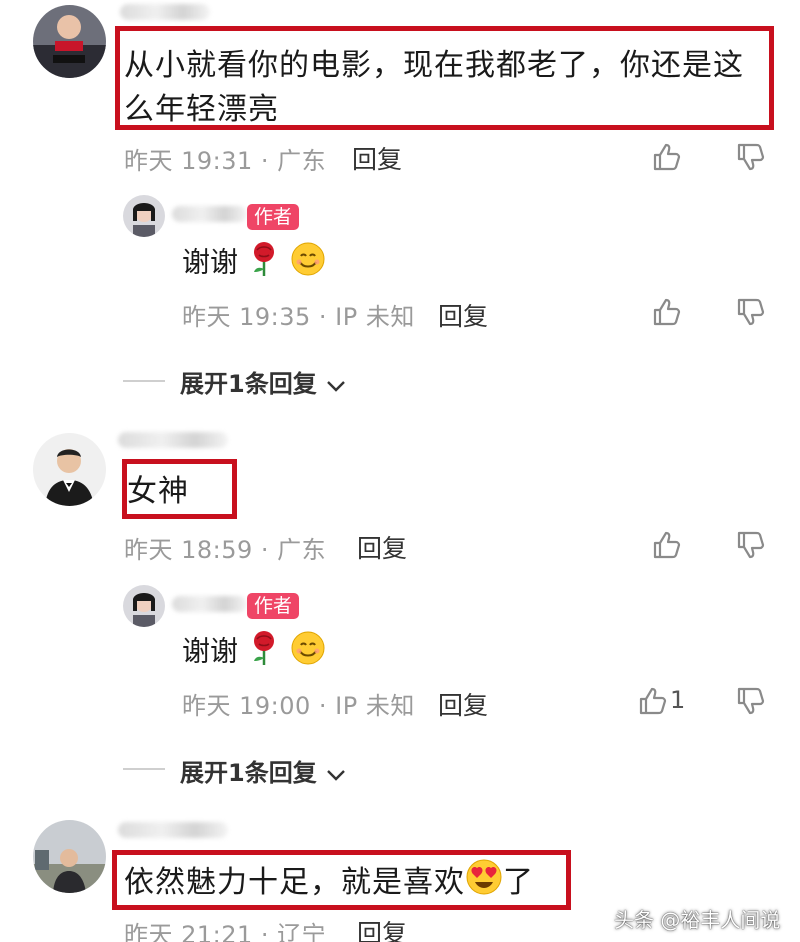 This screenshot has height=942, width=800. What do you see at coordinates (382, 928) in the screenshot?
I see `reply-button-3: 回复` at bounding box center [382, 928].